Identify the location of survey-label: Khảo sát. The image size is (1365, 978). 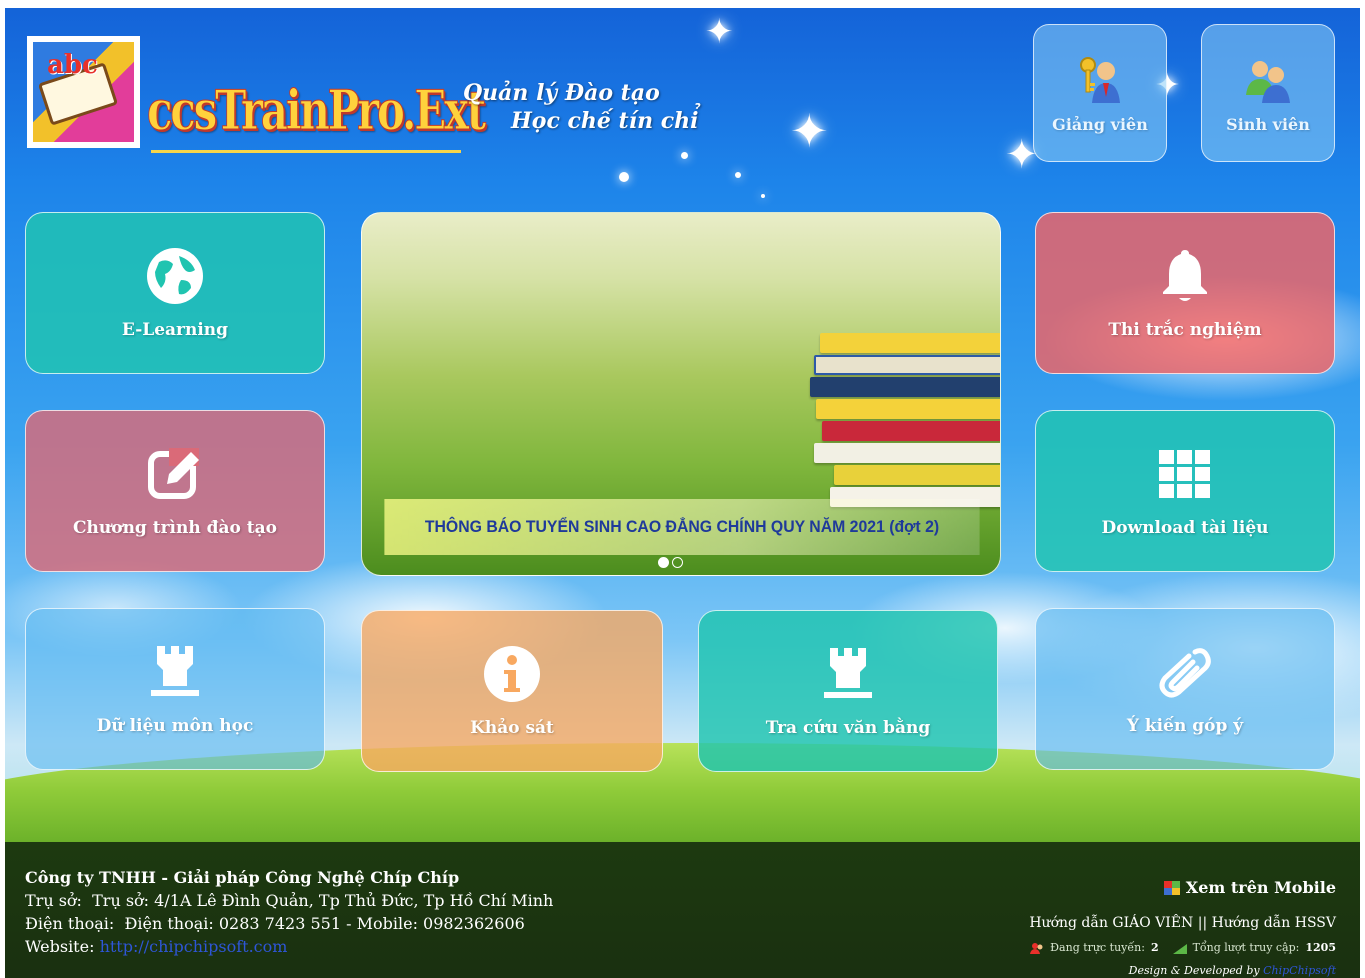
(512, 728).